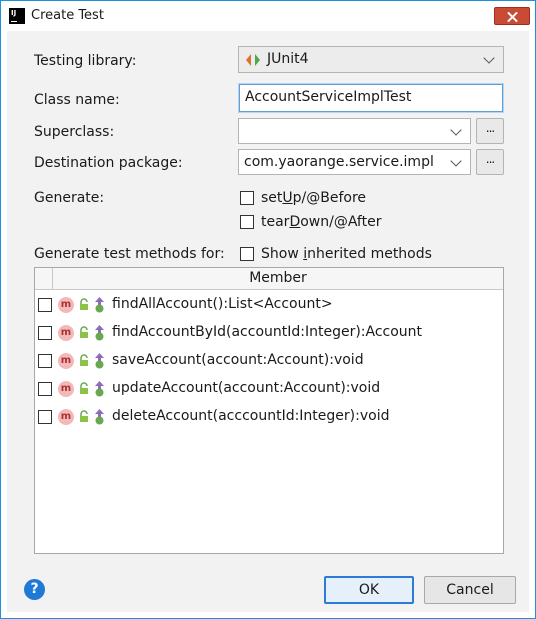  I want to click on method-signature: findAllAccount():List<Account>, so click(222, 304).